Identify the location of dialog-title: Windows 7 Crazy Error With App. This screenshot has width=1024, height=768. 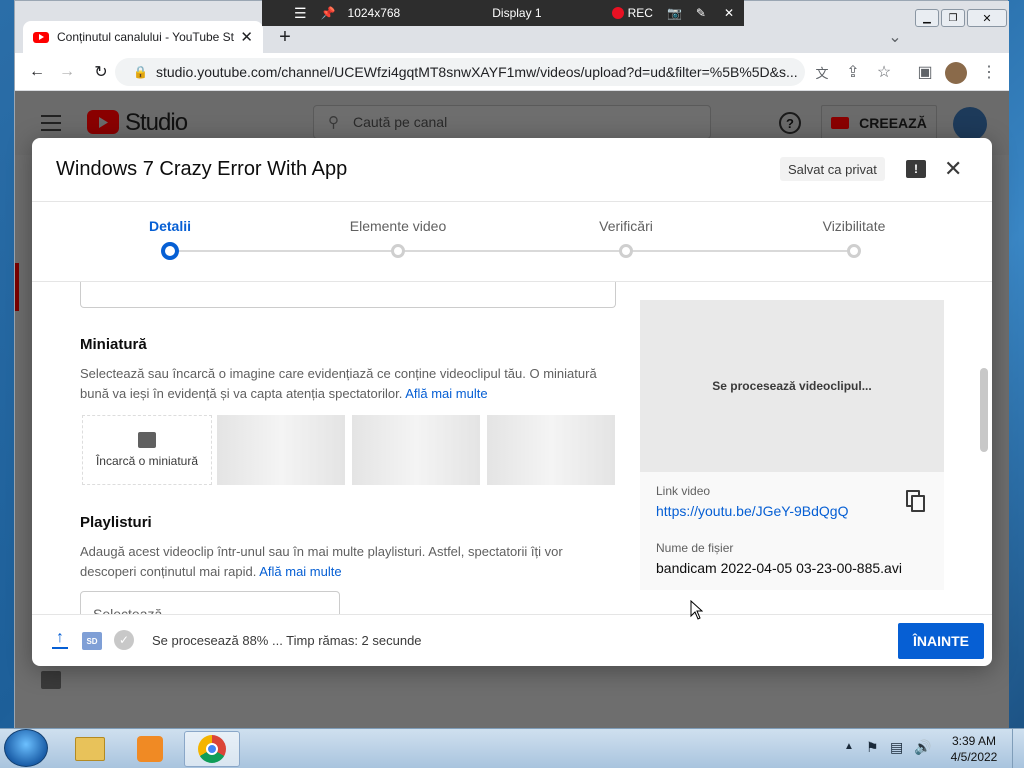
(202, 169).